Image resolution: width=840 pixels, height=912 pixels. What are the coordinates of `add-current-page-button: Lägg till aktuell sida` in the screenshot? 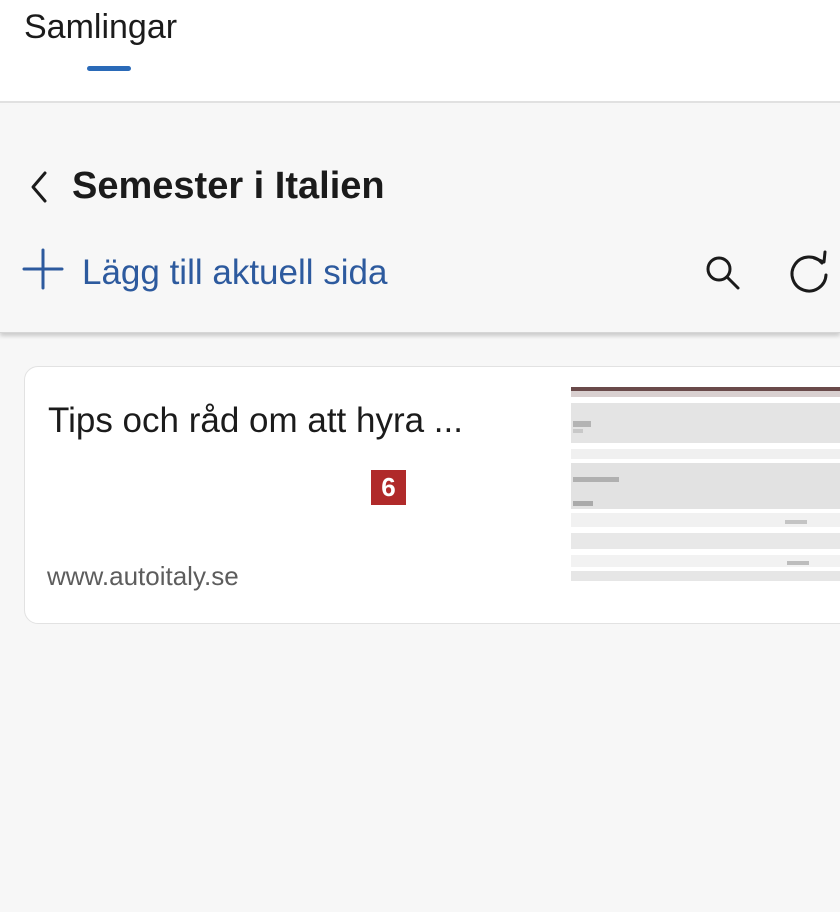 It's located at (230, 269).